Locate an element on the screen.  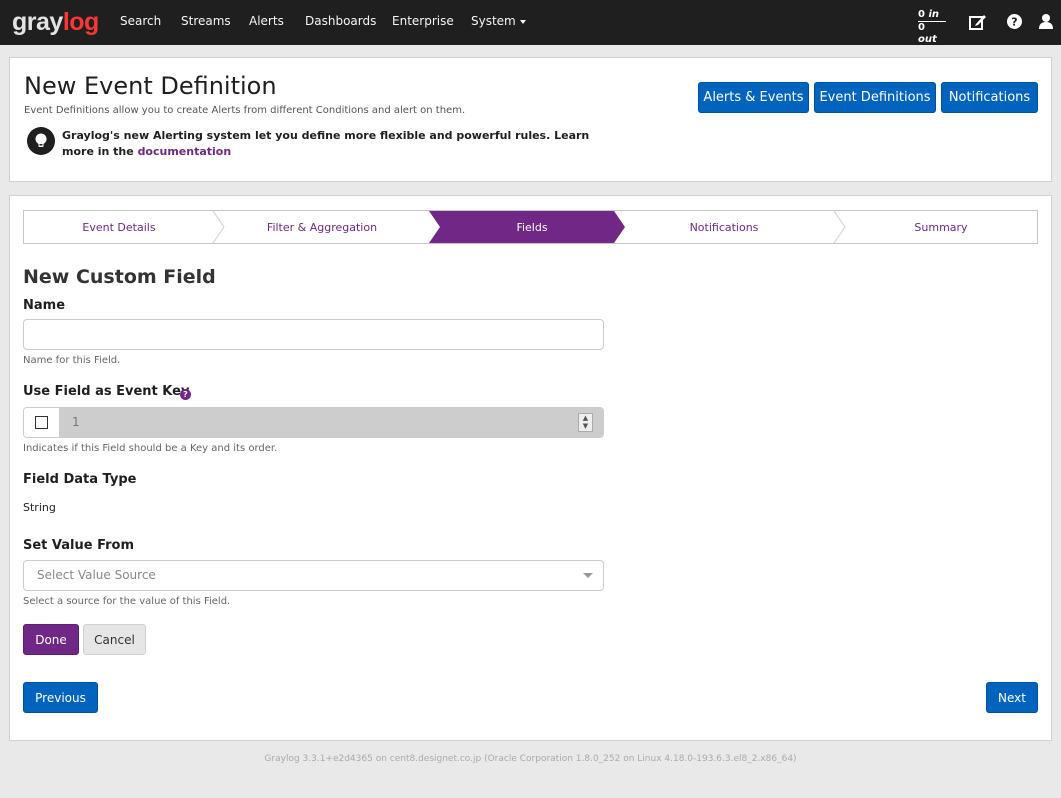
graylog-logo: graylog is located at coordinates (55, 22).